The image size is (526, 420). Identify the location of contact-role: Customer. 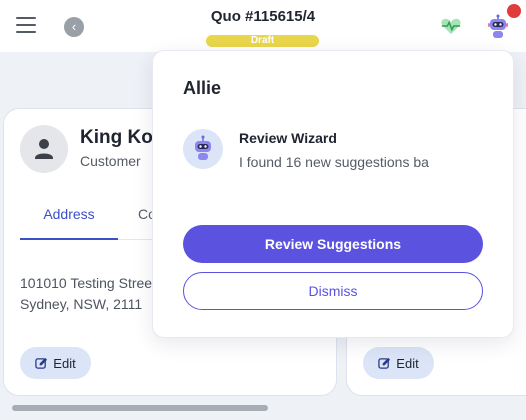
(110, 161).